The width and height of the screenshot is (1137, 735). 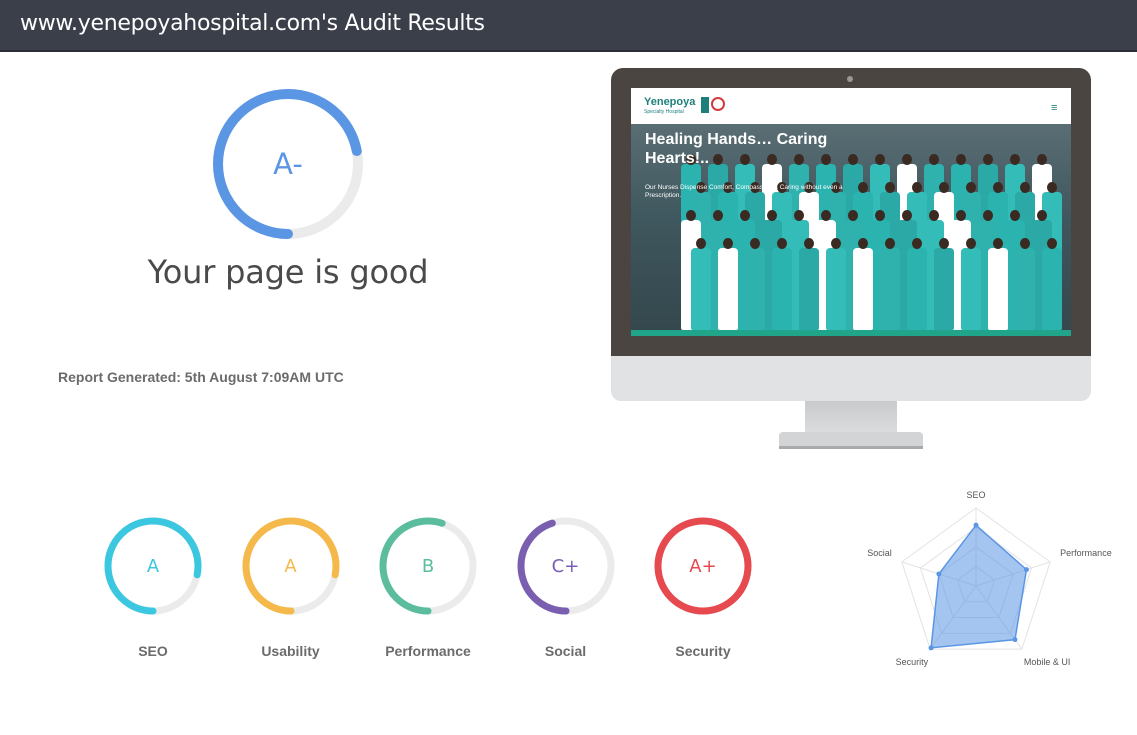 I want to click on radar-label-seo: SEO, so click(x=975, y=495).